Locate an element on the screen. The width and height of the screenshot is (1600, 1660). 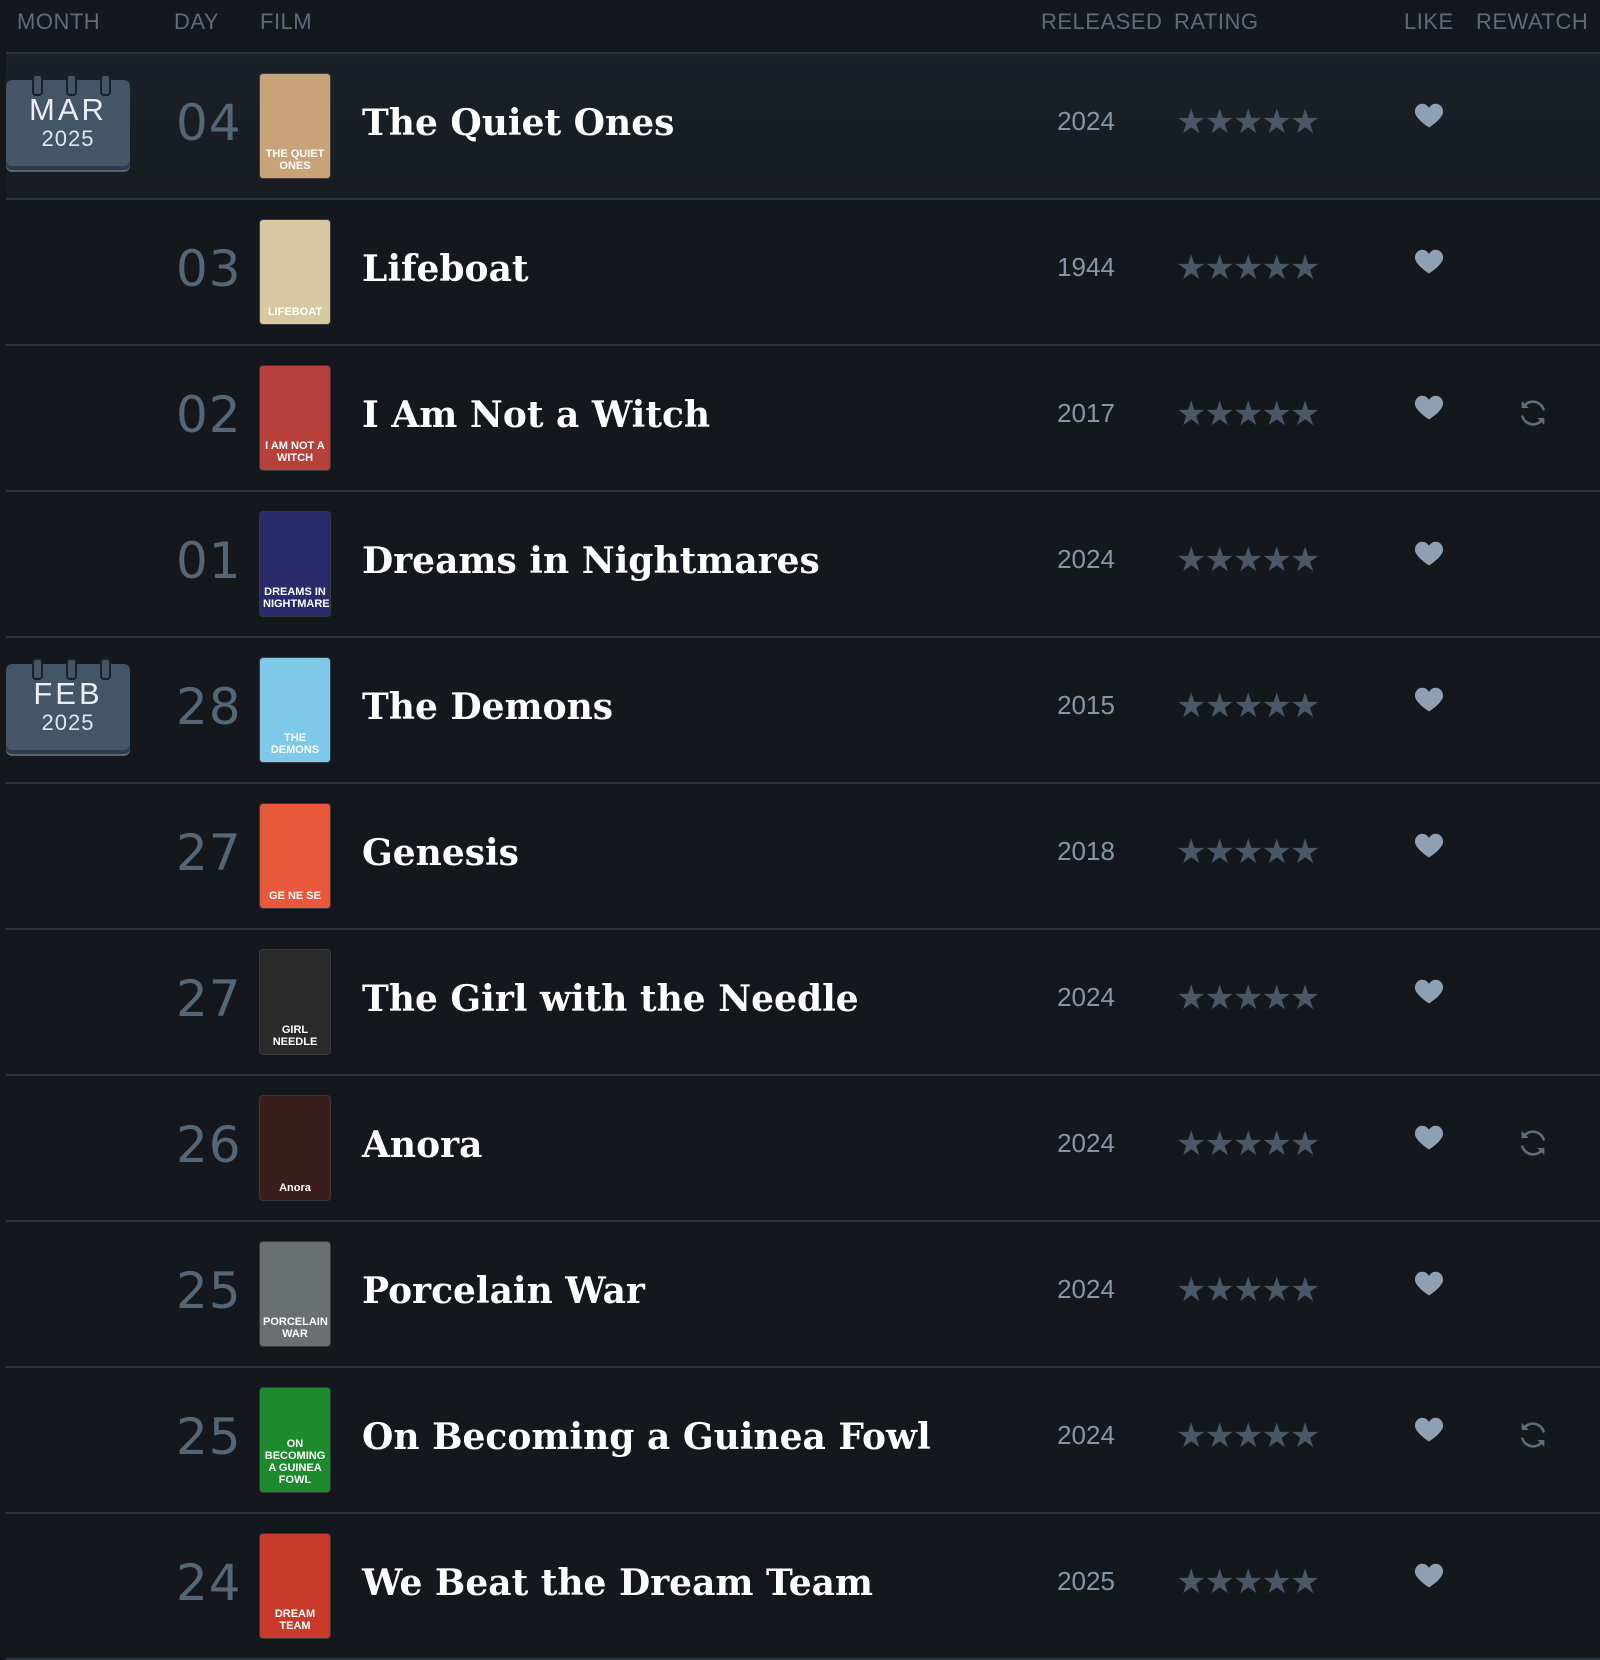
poster-title-text: GIRL NEEDLE is located at coordinates (295, 1036).